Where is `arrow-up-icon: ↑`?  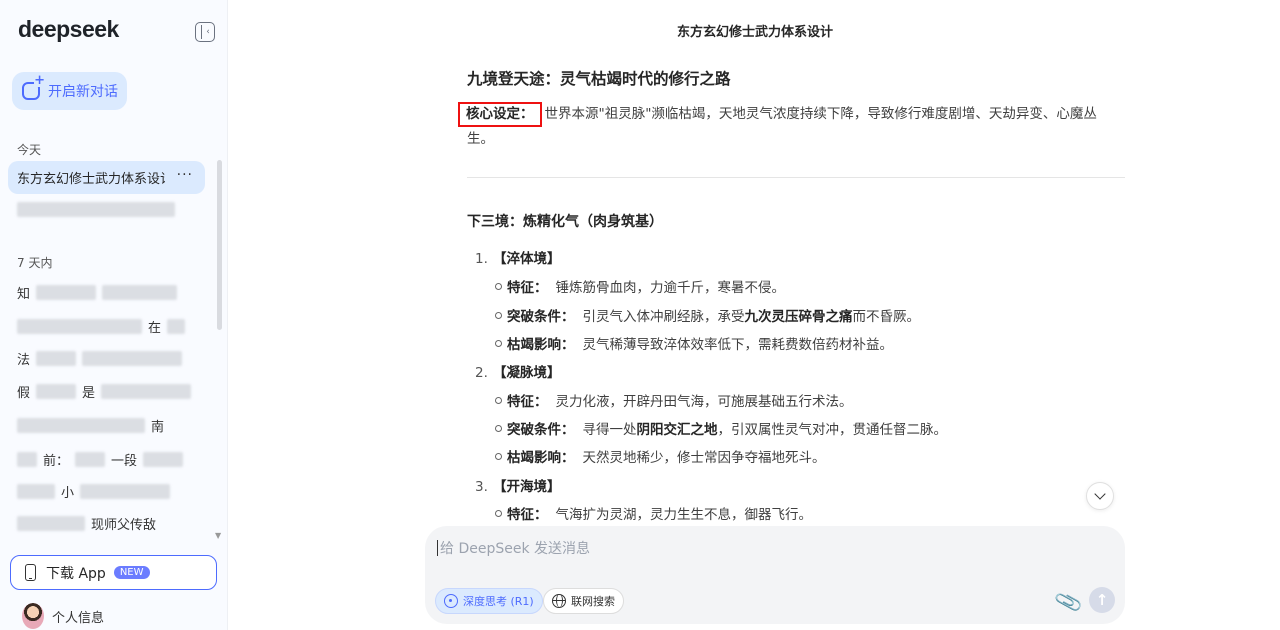 arrow-up-icon: ↑ is located at coordinates (1102, 600).